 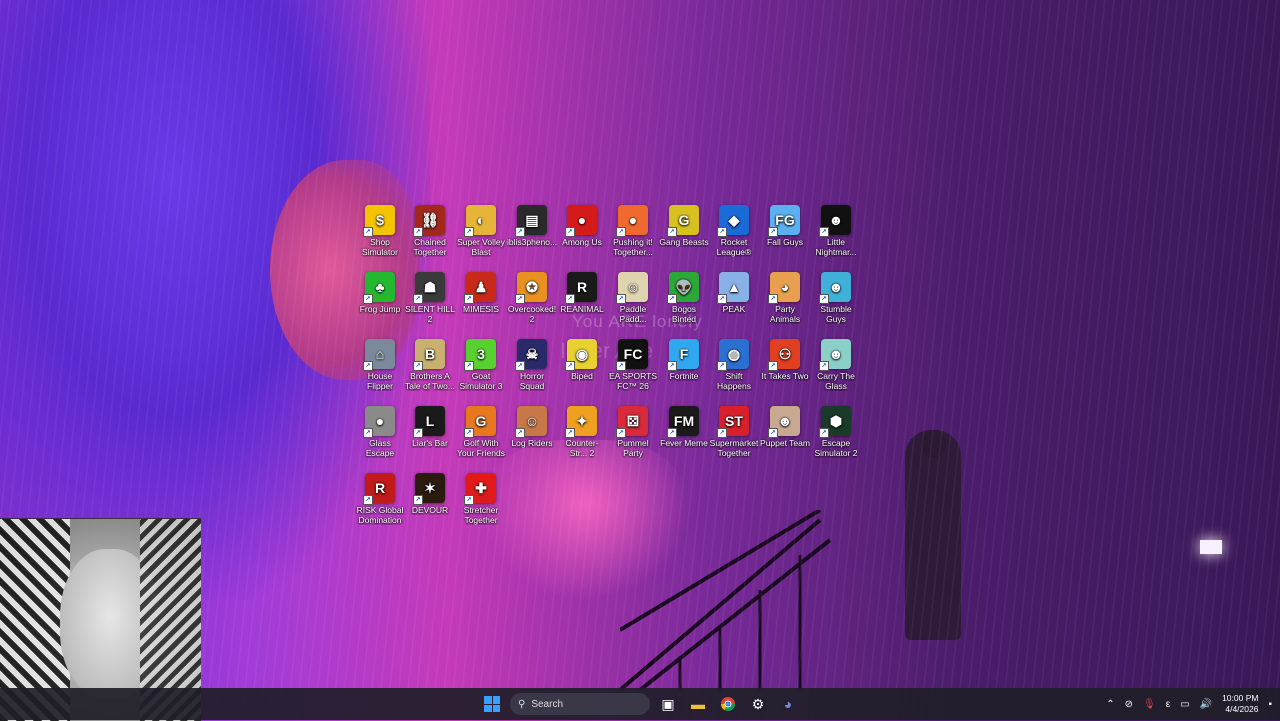 What do you see at coordinates (380, 293) in the screenshot?
I see `desktop-icon: ♣ ↗ Frog Jump` at bounding box center [380, 293].